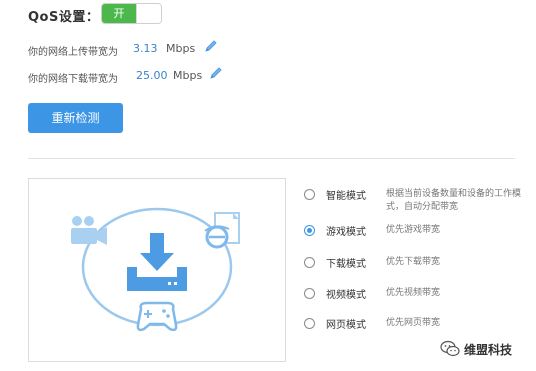  What do you see at coordinates (73, 52) in the screenshot?
I see `upload-label: 你的网络上传带宽为` at bounding box center [73, 52].